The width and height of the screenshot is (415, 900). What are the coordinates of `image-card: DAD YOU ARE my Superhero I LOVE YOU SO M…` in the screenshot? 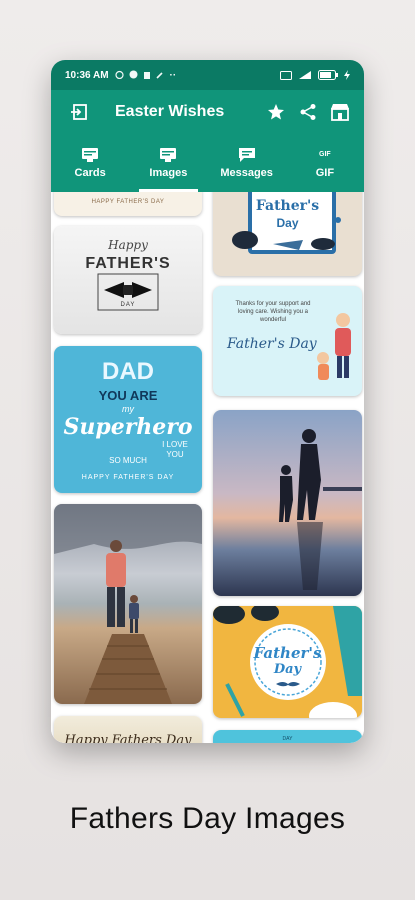 It's located at (128, 419).